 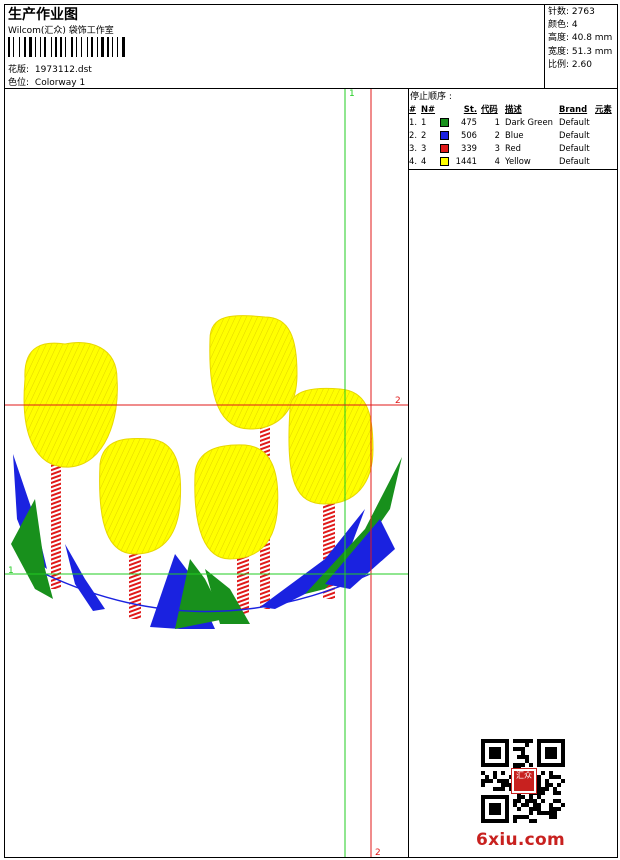 I want to click on row-code: 3, so click(x=497, y=147).